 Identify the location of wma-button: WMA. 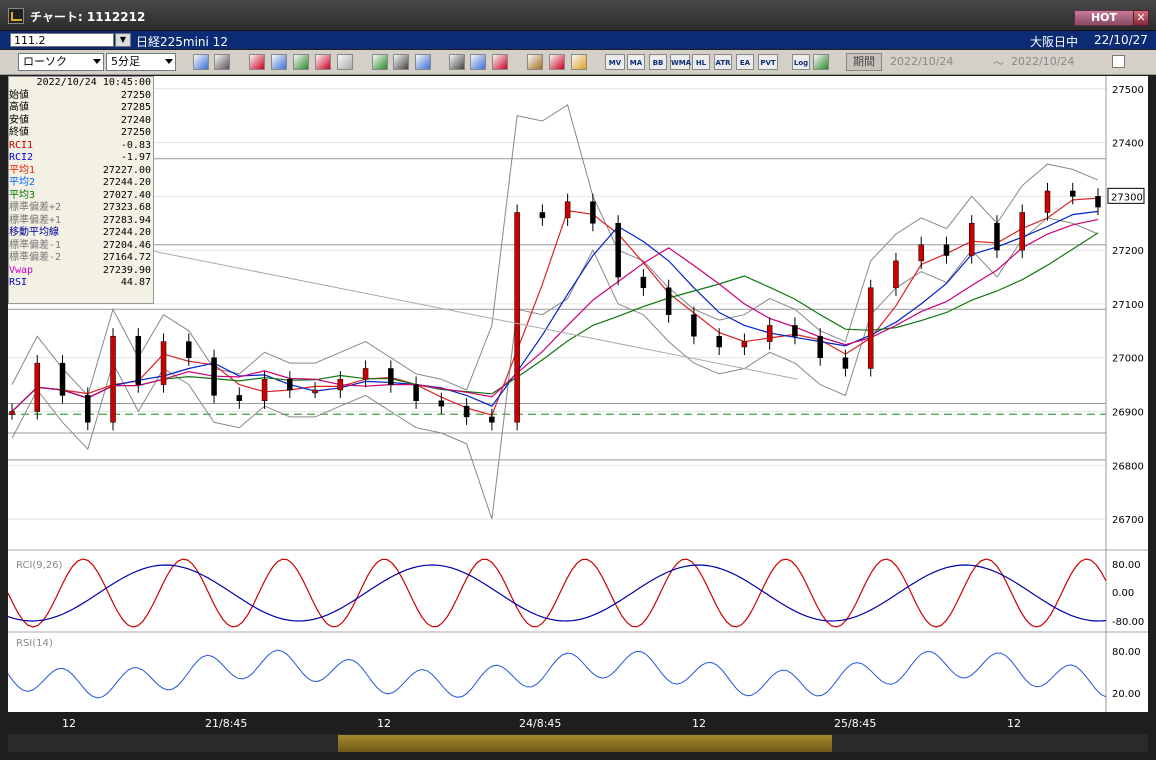
(680, 62).